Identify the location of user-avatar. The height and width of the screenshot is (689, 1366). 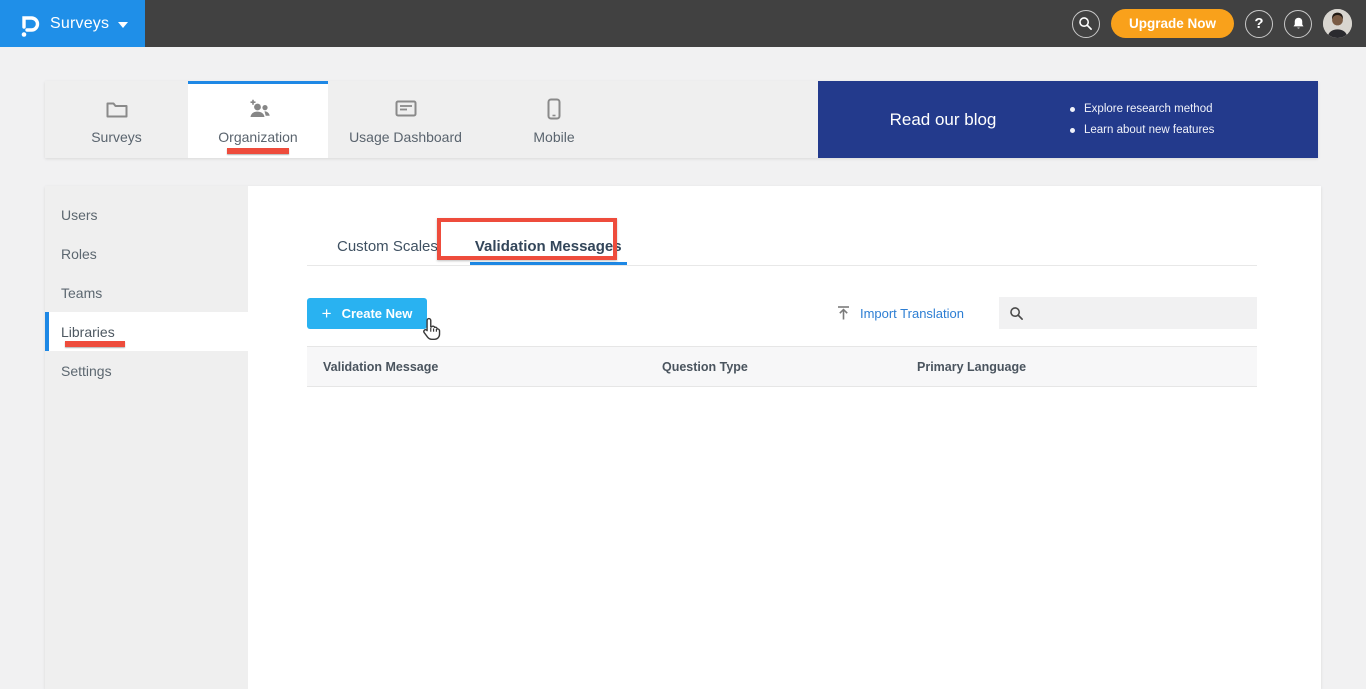
(1337, 23).